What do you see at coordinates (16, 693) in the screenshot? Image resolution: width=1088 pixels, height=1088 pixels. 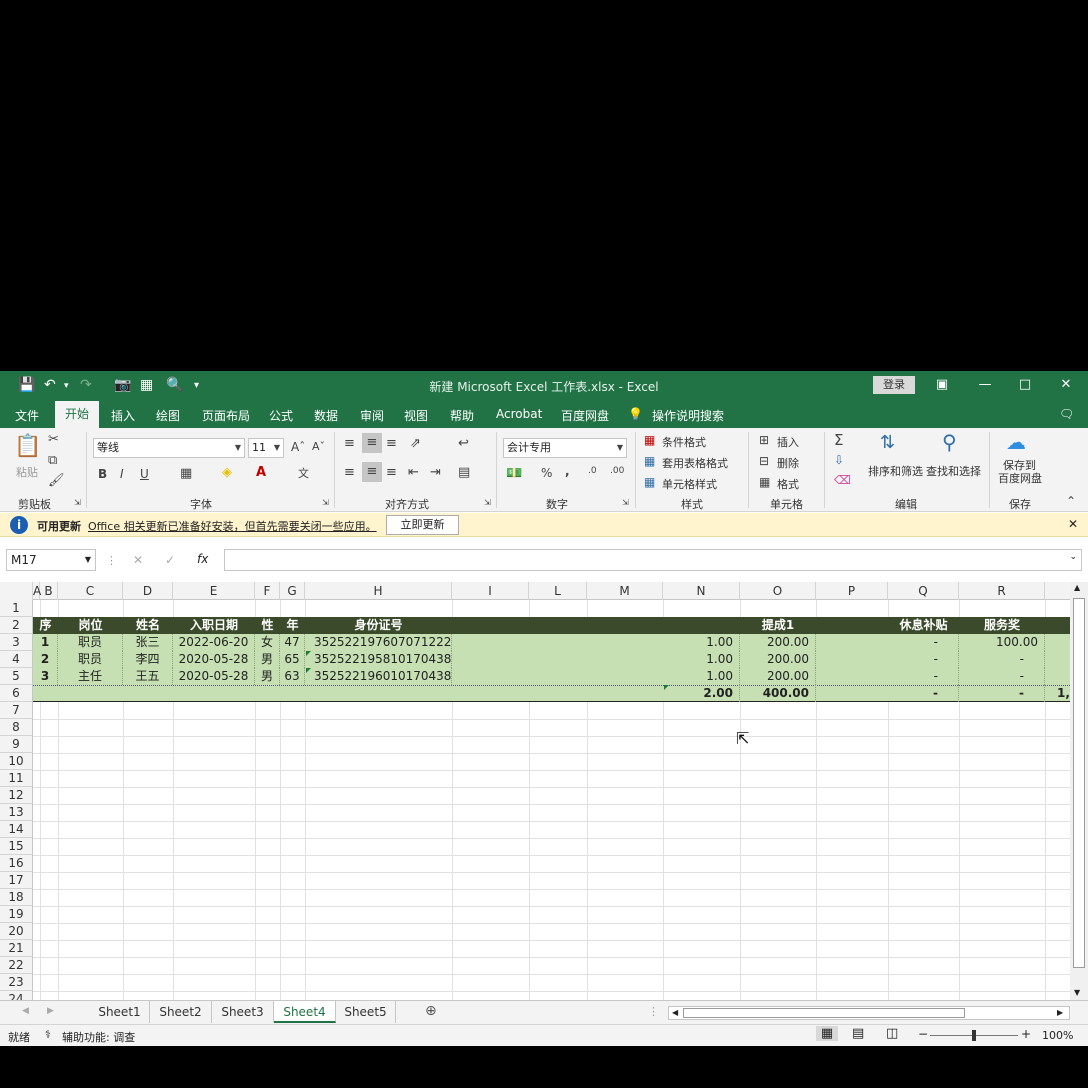 I see `row-header: 6` at bounding box center [16, 693].